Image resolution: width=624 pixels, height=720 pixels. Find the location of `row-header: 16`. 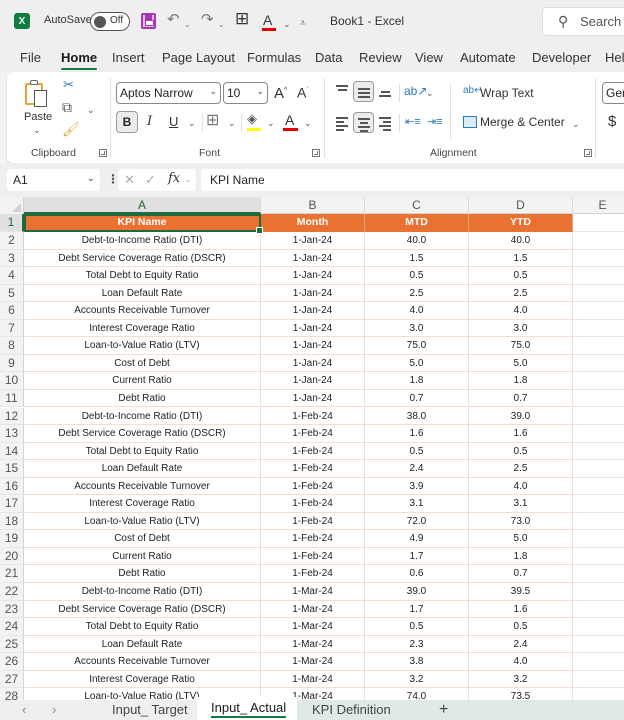

row-header: 16 is located at coordinates (12, 486).